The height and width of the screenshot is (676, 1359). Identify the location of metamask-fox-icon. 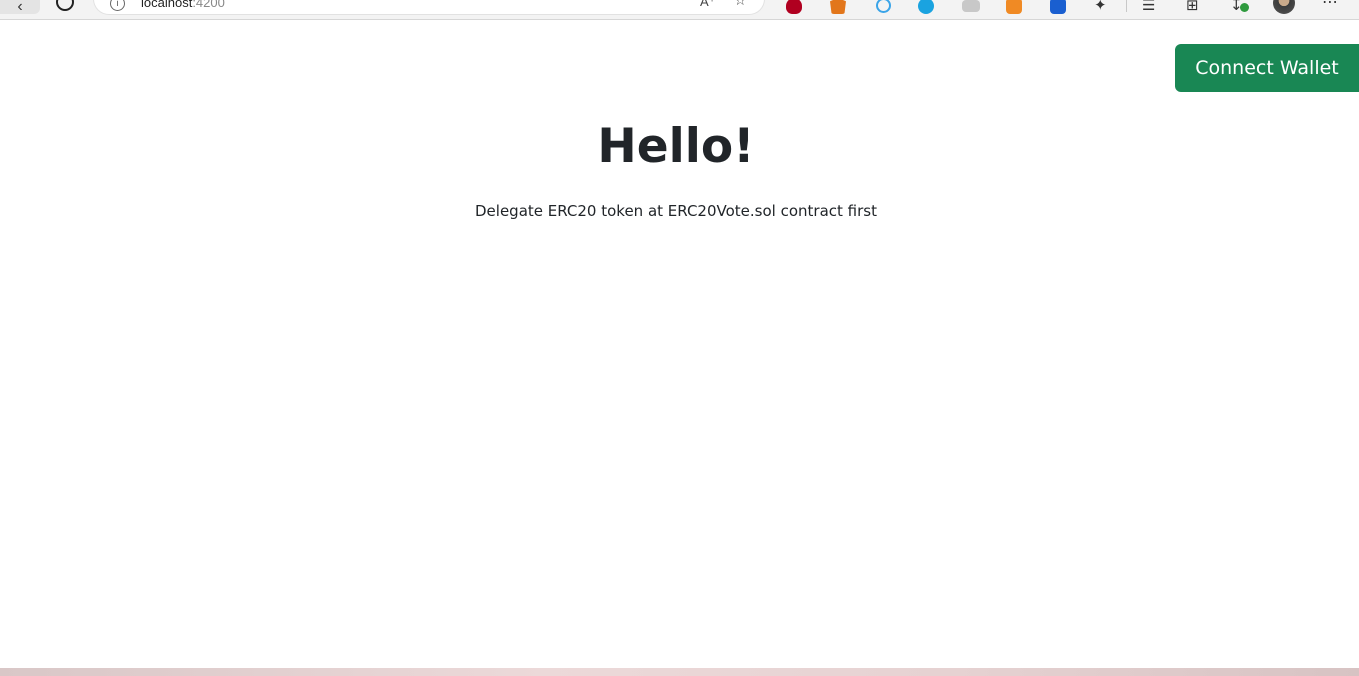
(838, 7).